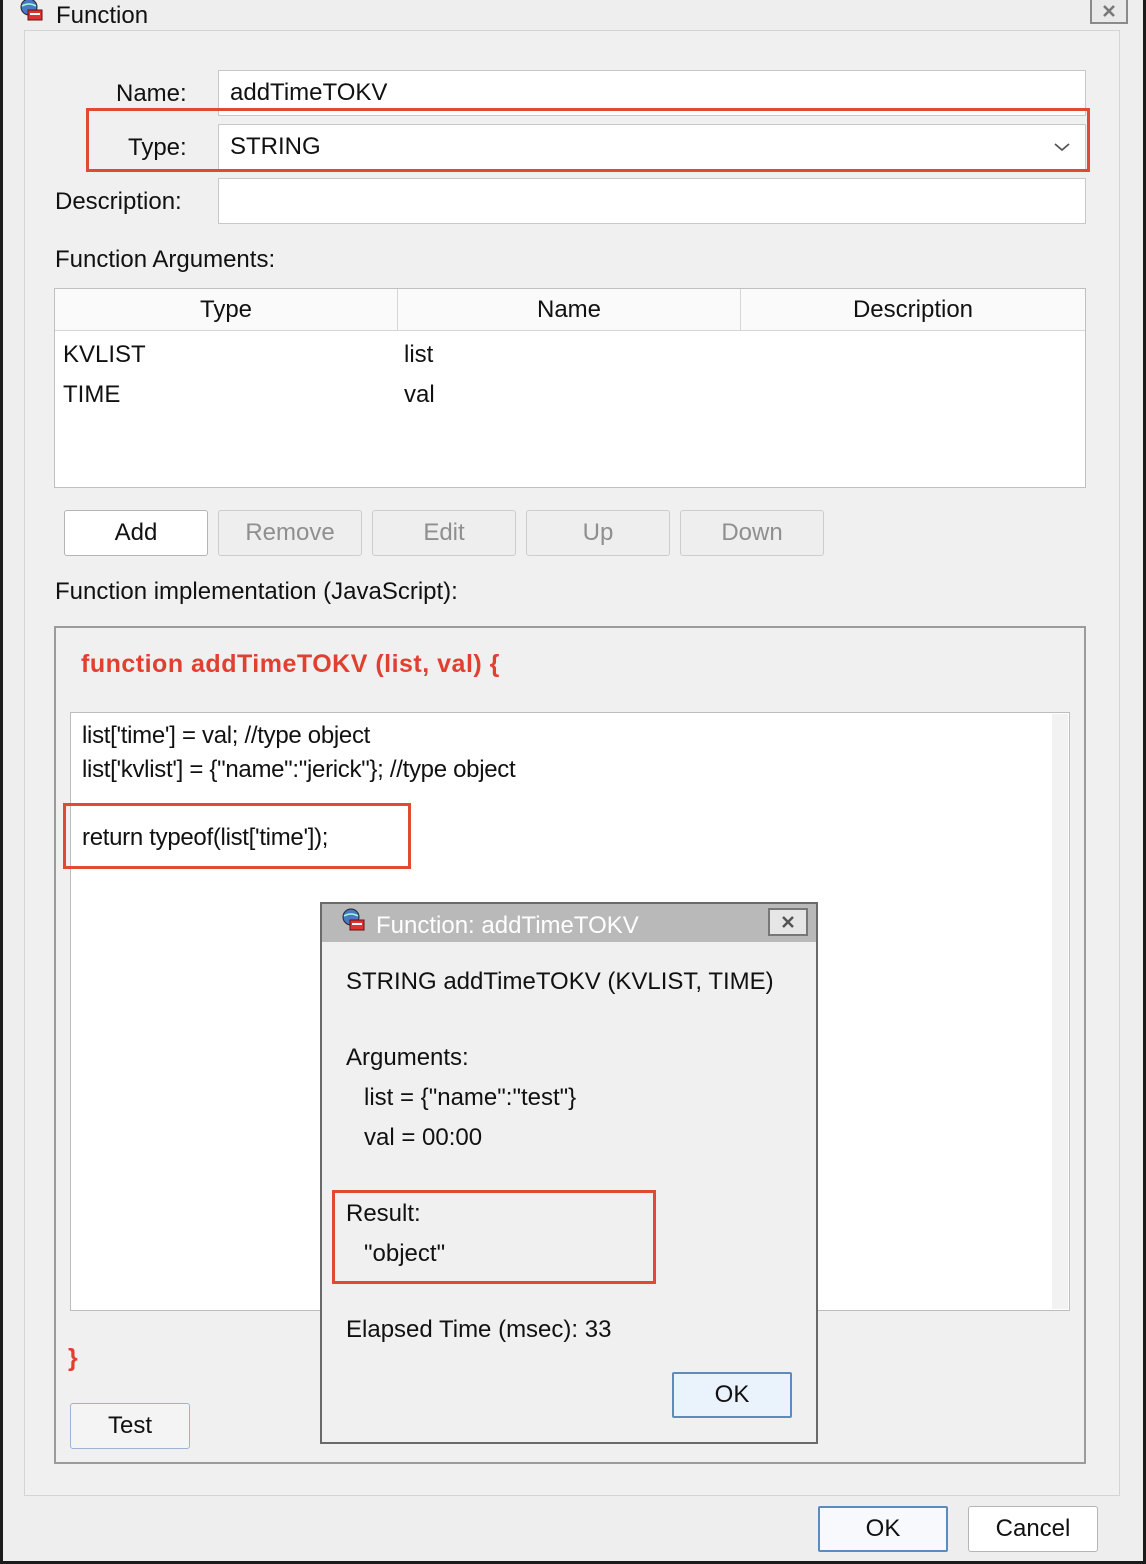  Describe the element at coordinates (73, 1358) in the screenshot. I see `closing-brace: }` at that location.